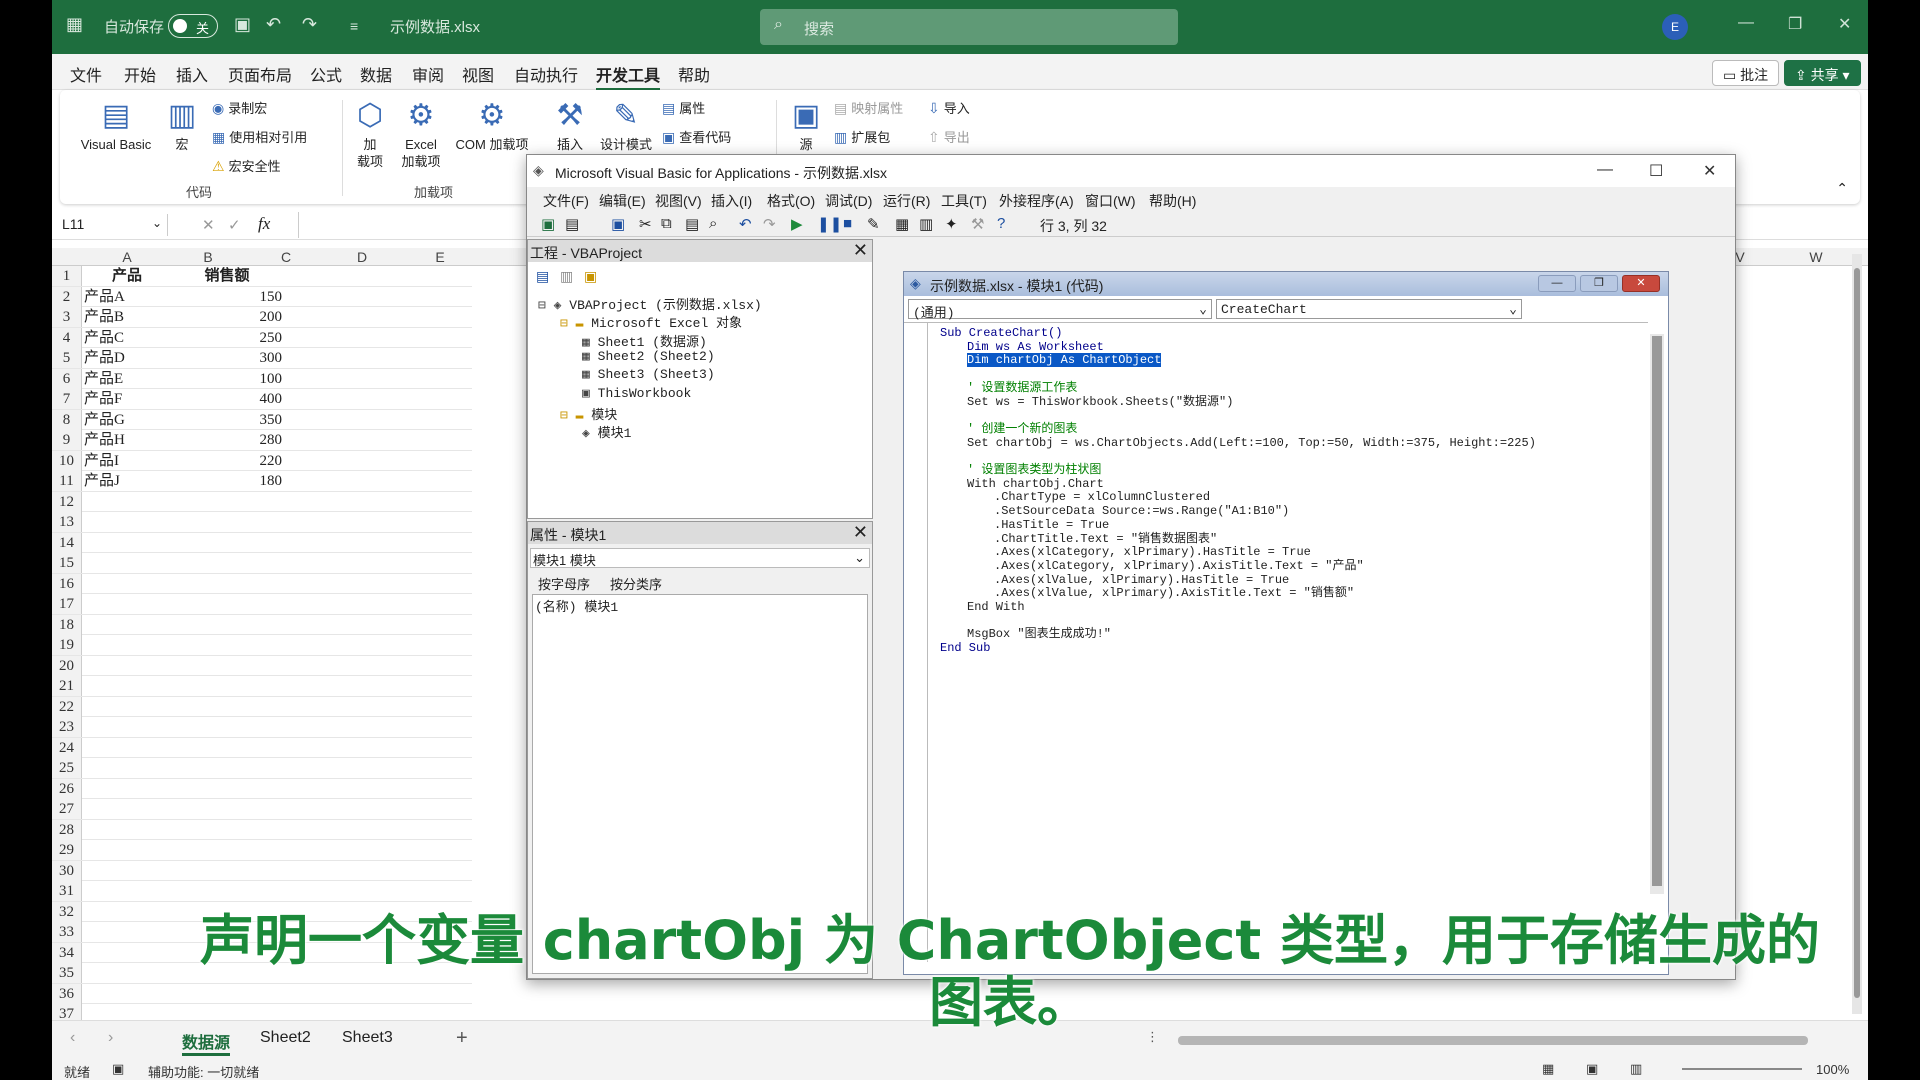 This screenshot has width=1920, height=1080. What do you see at coordinates (67, 645) in the screenshot?
I see `row-number: 19` at bounding box center [67, 645].